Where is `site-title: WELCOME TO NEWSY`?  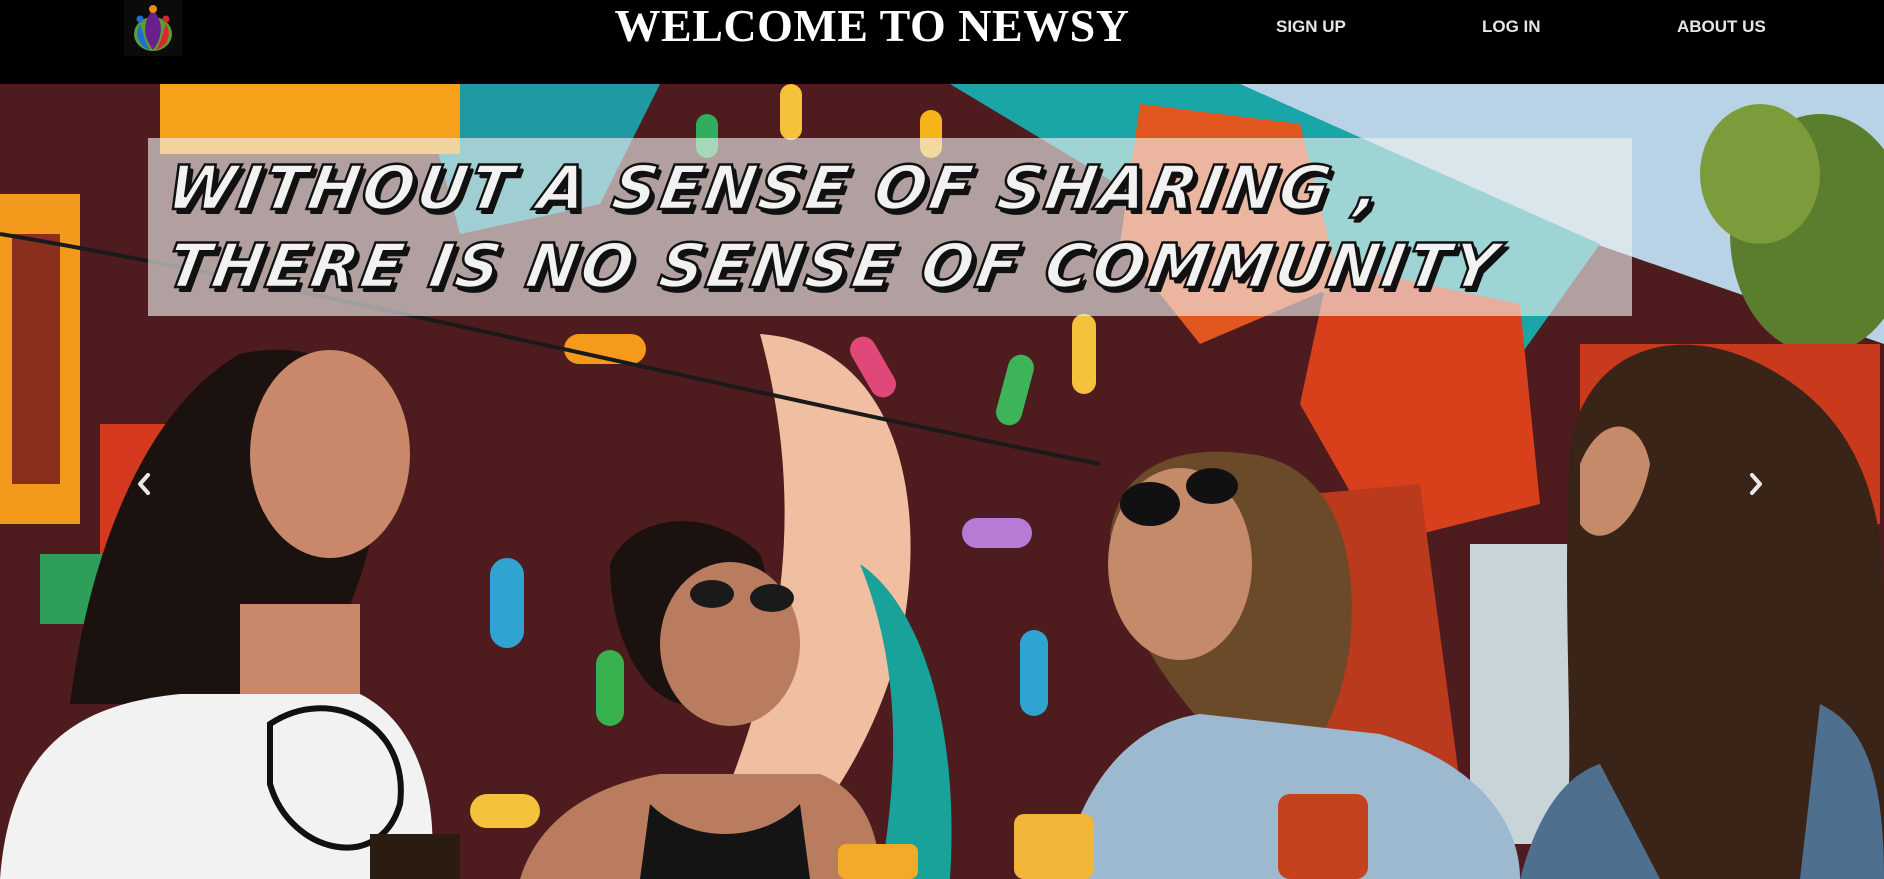 site-title: WELCOME TO NEWSY is located at coordinates (872, 25).